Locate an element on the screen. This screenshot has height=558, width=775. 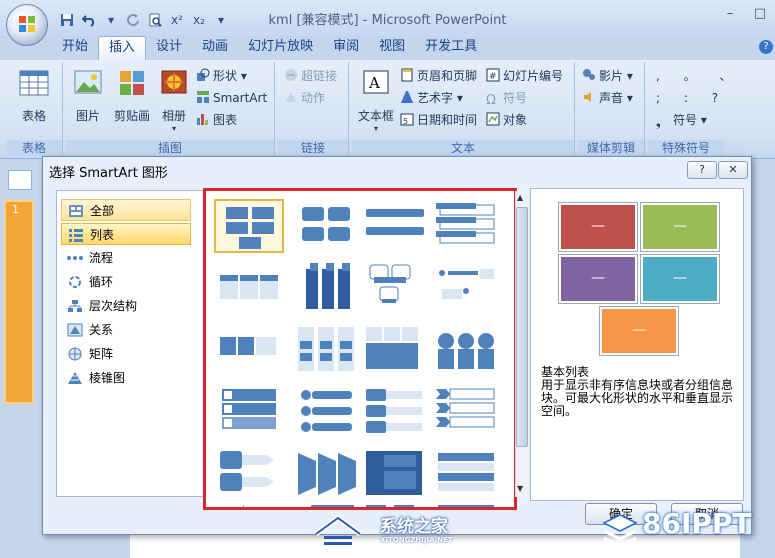
album-button: 相册 ▾ is located at coordinates (174, 100).